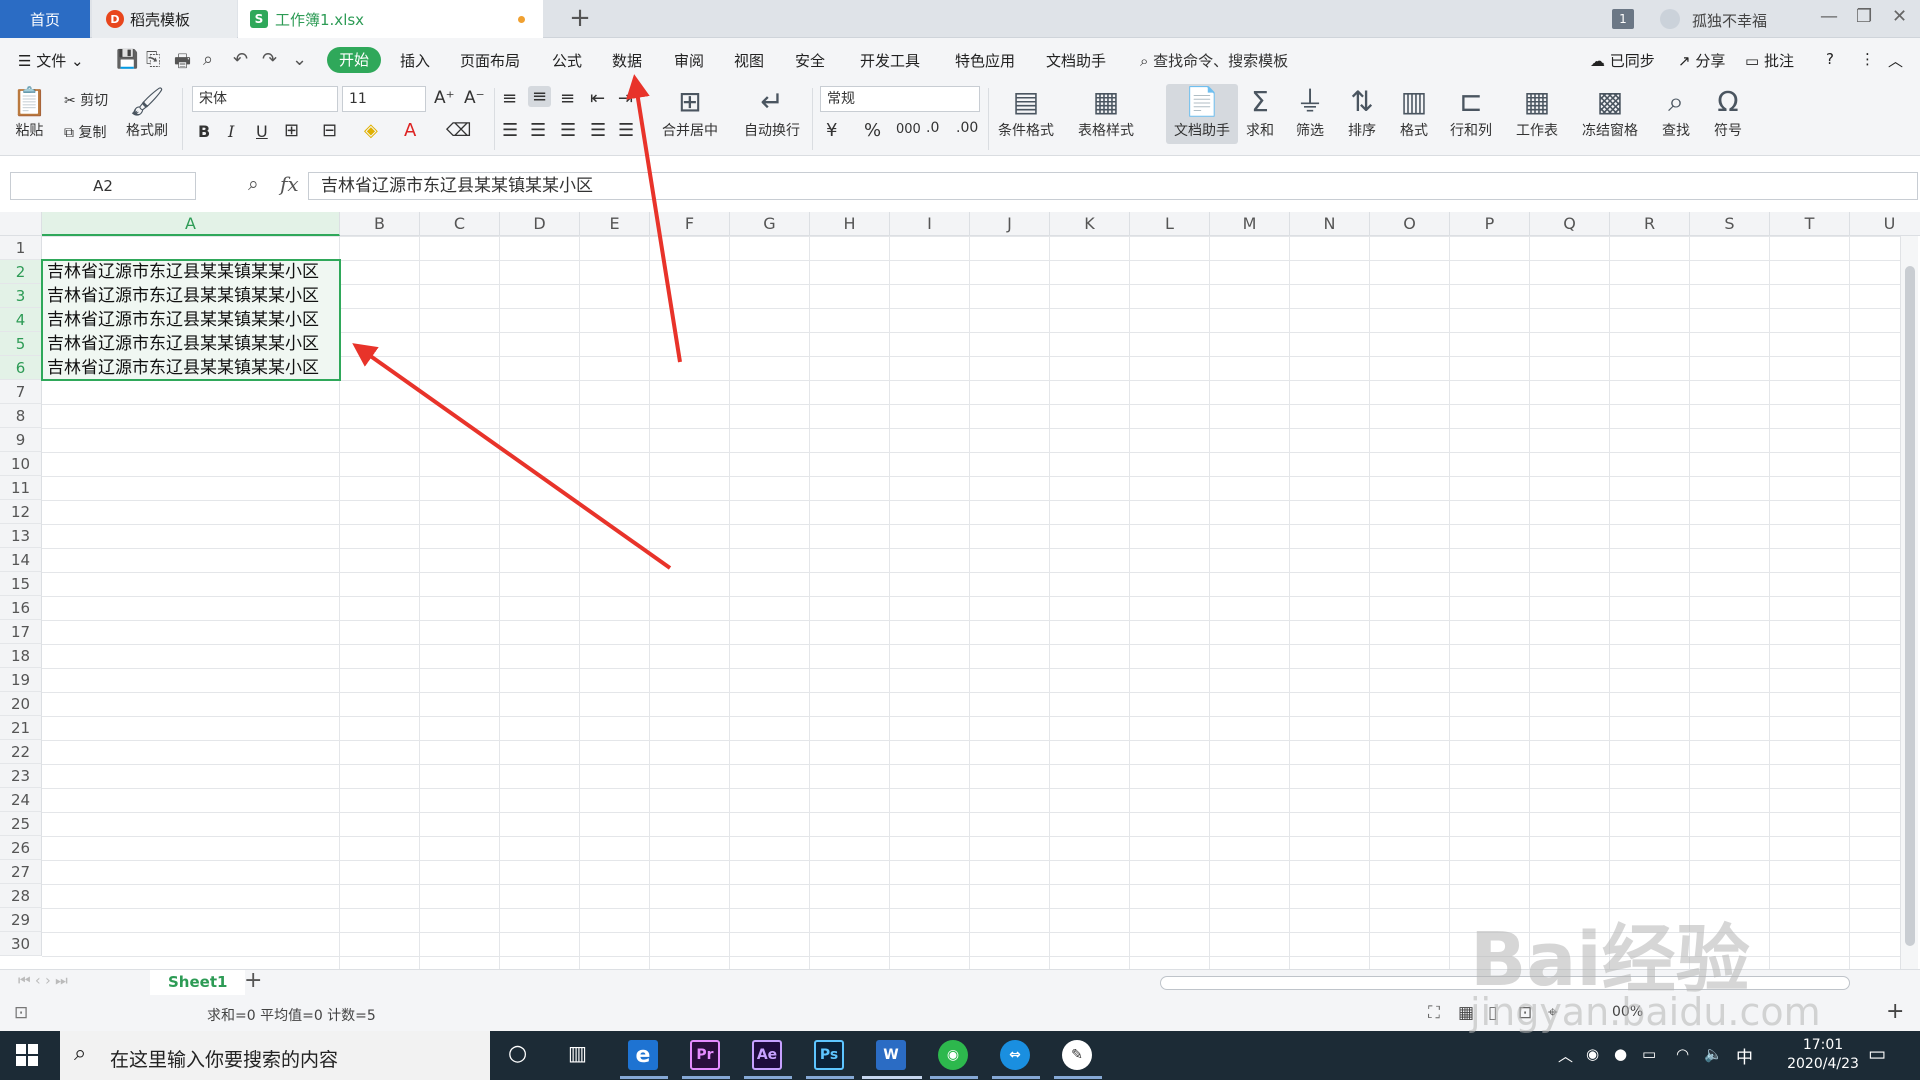 Image resolution: width=1920 pixels, height=1080 pixels. What do you see at coordinates (1537, 112) in the screenshot?
I see `worksheet-button: ▦ 工作表` at bounding box center [1537, 112].